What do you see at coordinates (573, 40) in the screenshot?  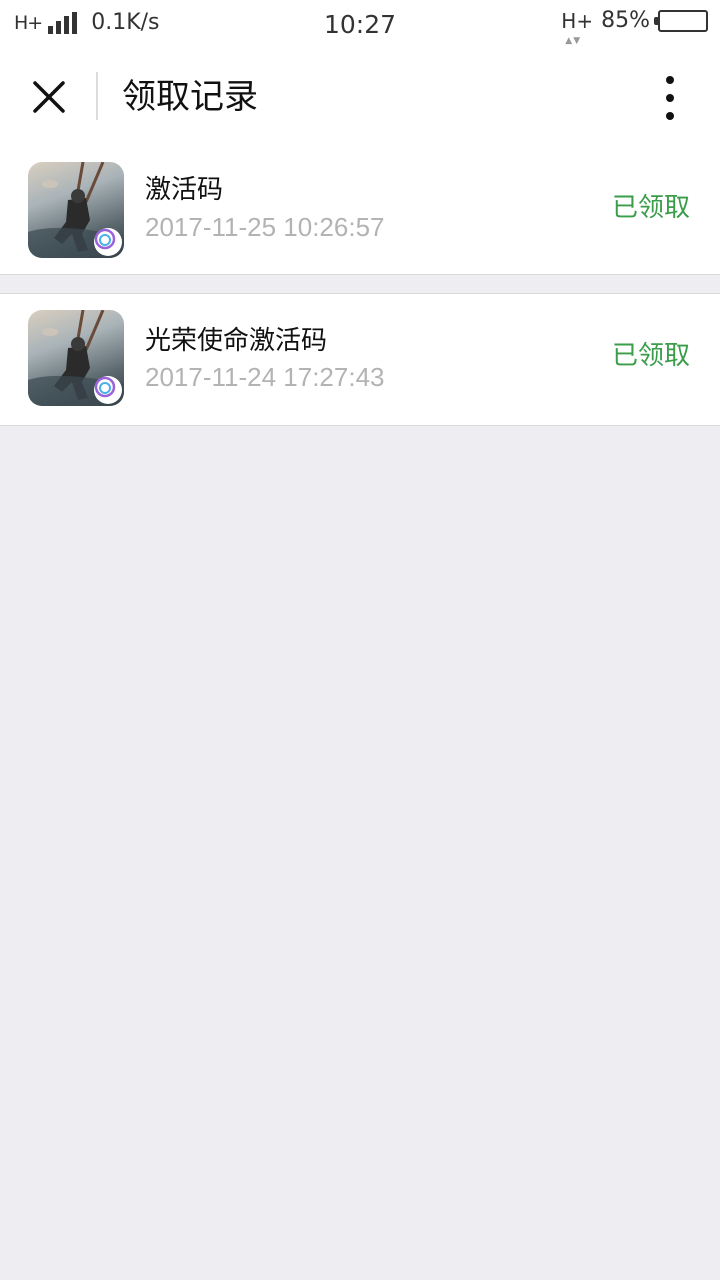 I see `data-arrows-icon: ▲▼` at bounding box center [573, 40].